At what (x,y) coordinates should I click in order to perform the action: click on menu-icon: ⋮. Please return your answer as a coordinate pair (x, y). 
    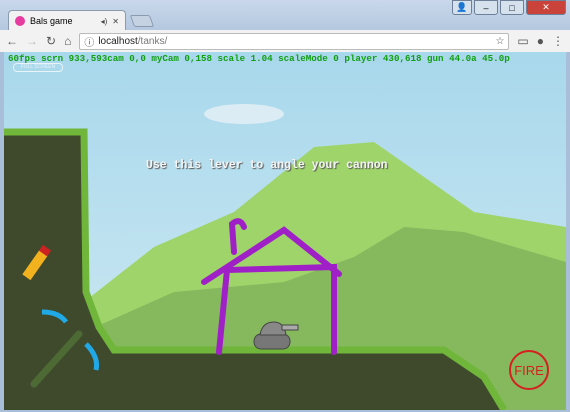
    Looking at the image, I should click on (558, 41).